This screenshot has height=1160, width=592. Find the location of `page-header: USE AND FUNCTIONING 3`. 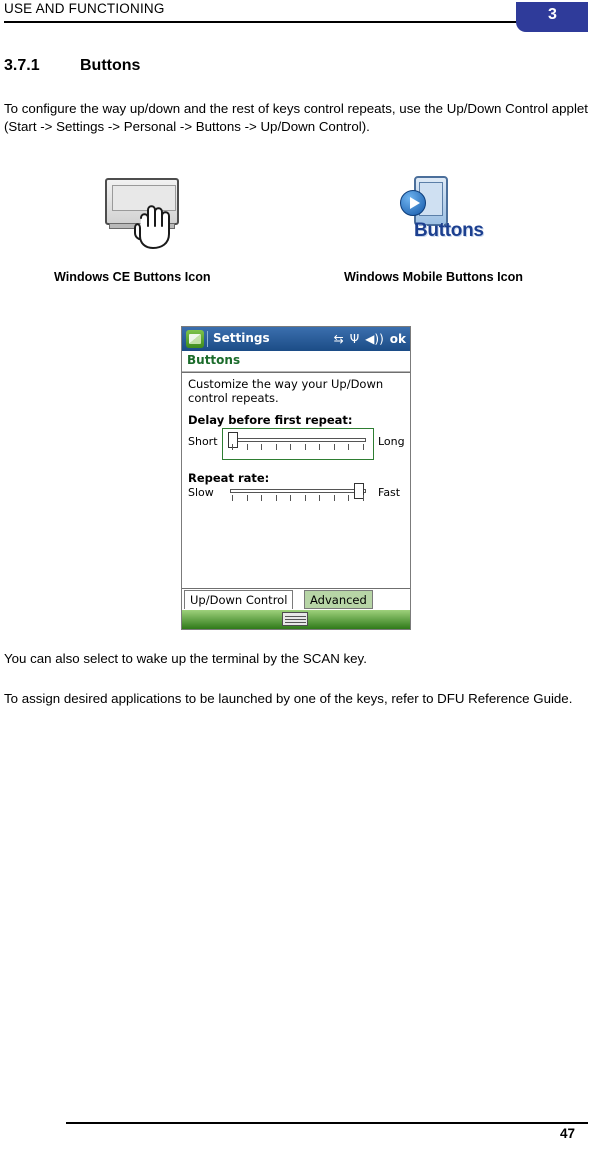

page-header: USE AND FUNCTIONING 3 is located at coordinates (296, 17).